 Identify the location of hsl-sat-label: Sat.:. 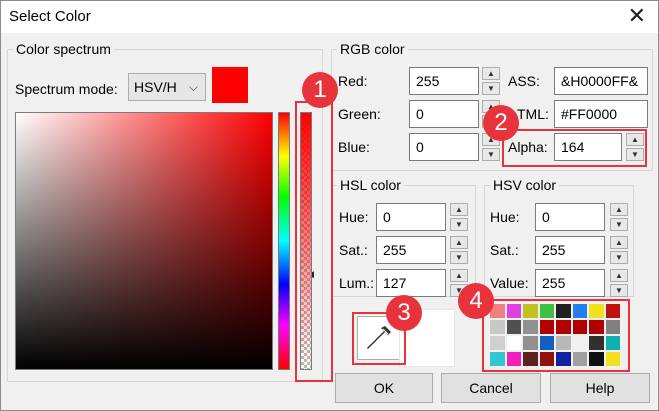
(353, 250).